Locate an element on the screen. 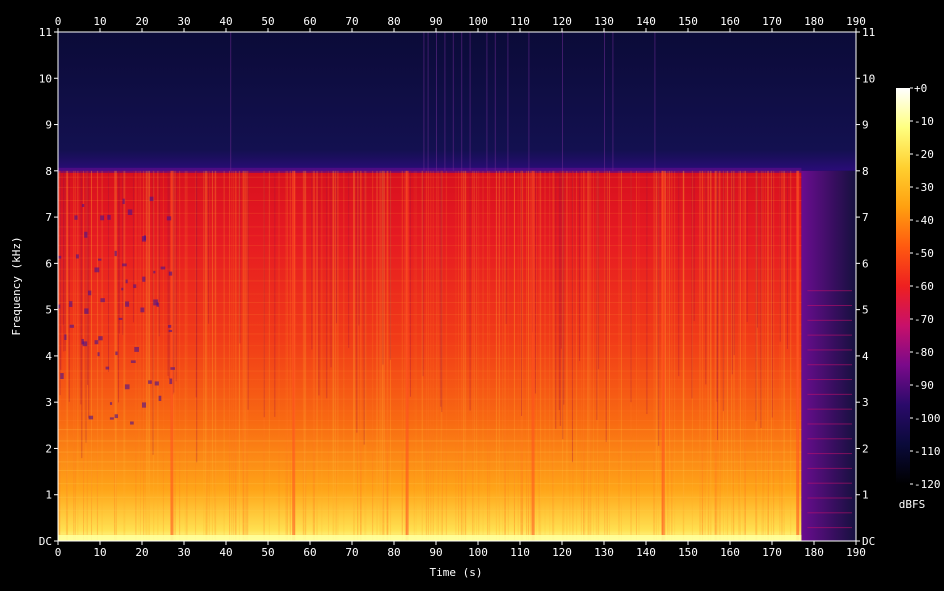  y-tick-label: 1 is located at coordinates (48, 495).